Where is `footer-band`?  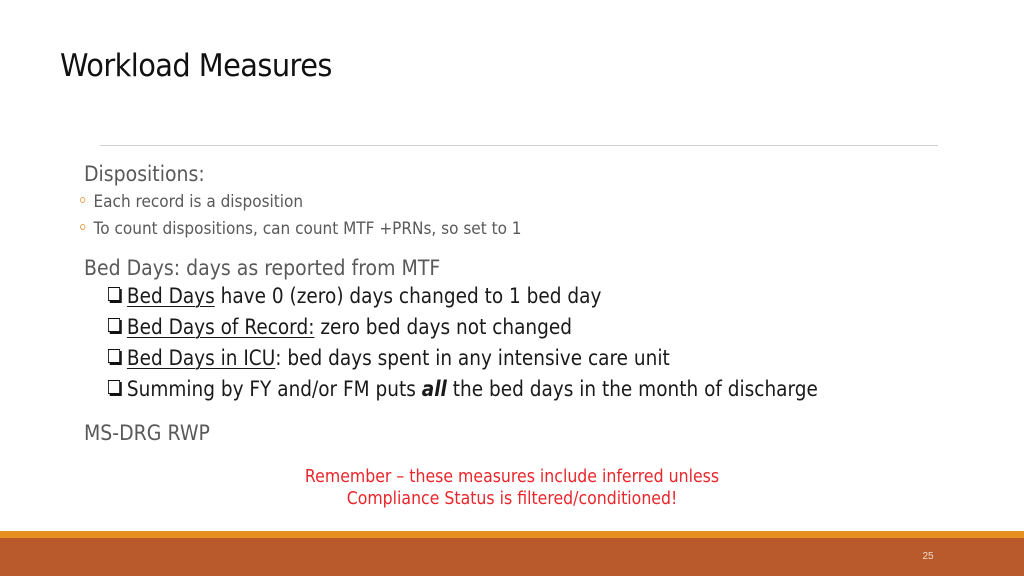 footer-band is located at coordinates (512, 557).